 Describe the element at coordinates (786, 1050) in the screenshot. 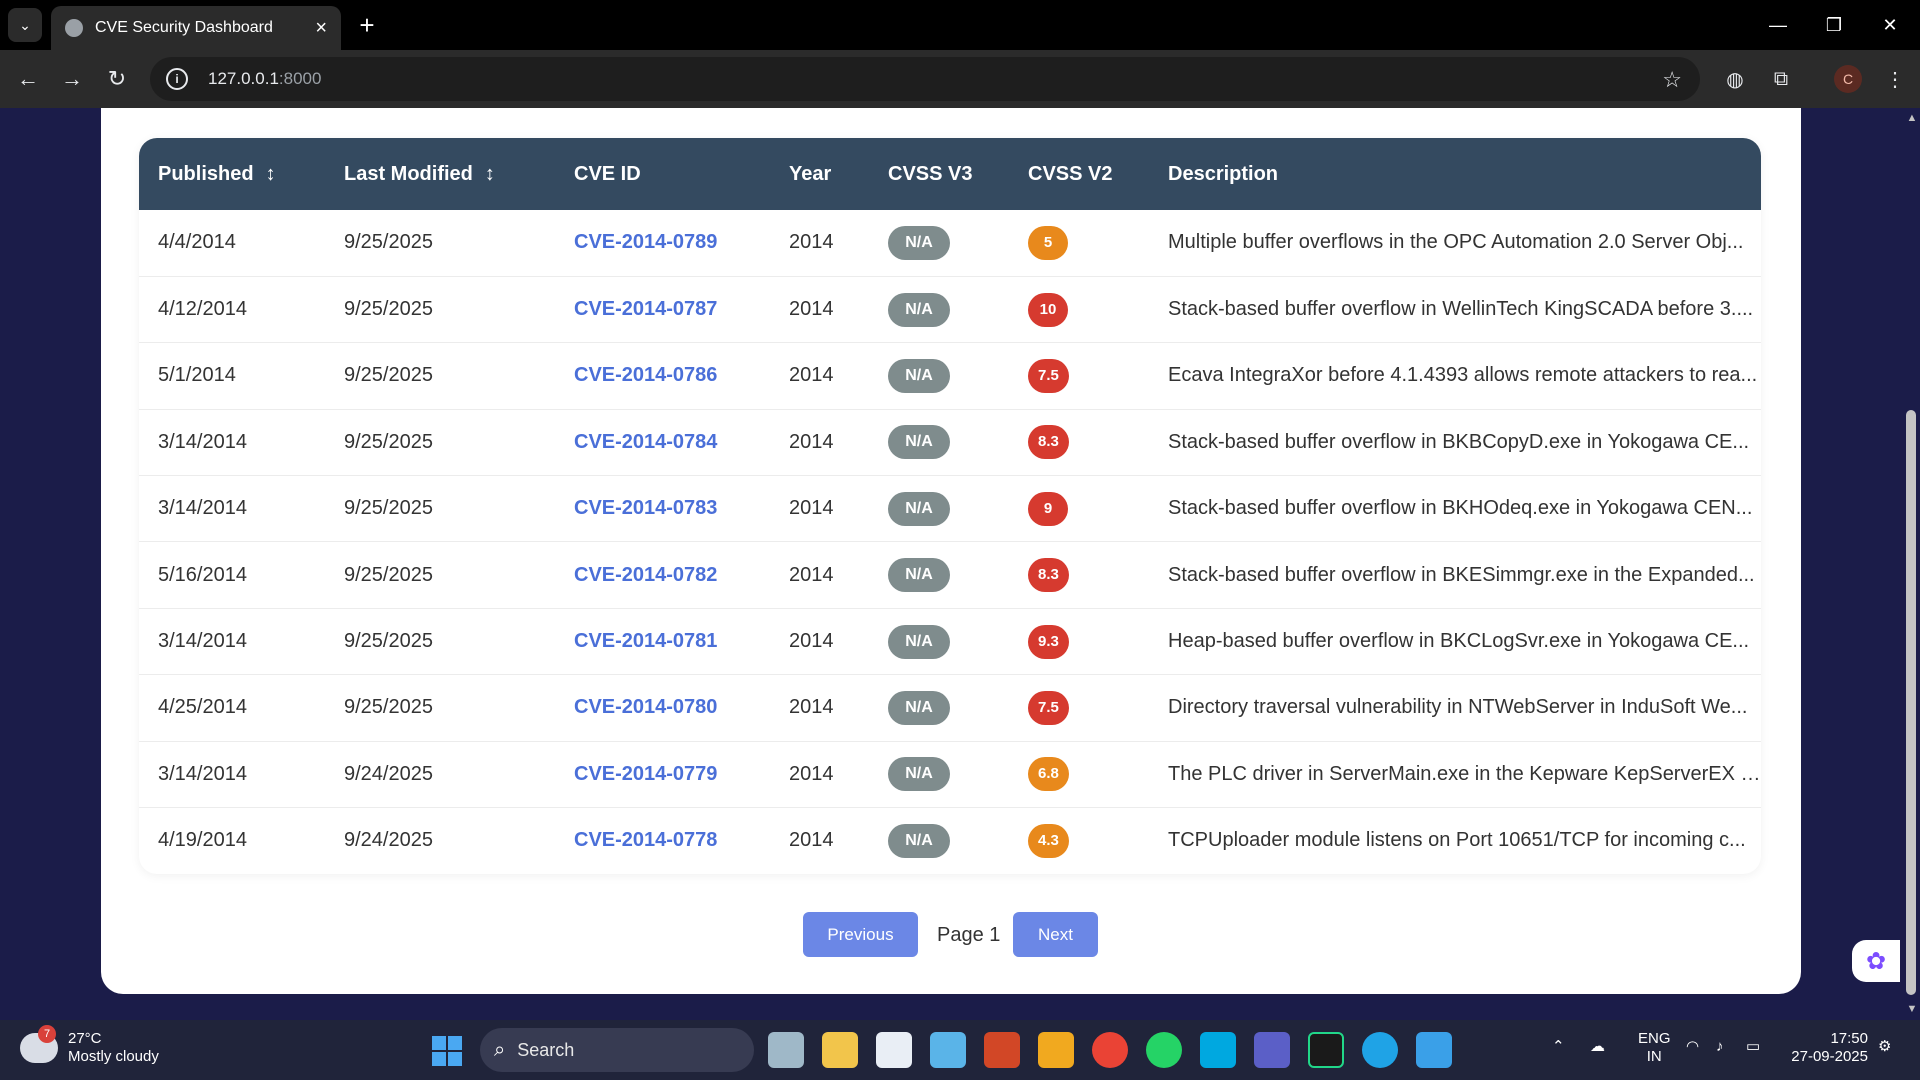

I see `task-view-icon` at that location.